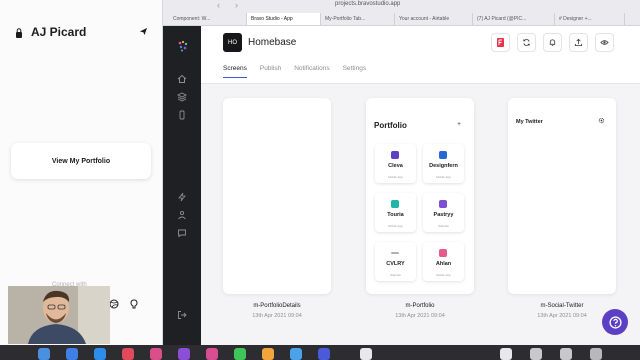 This screenshot has width=640, height=360. Describe the element at coordinates (420, 306) in the screenshot. I see `screen-name: m-Portfolio` at that location.